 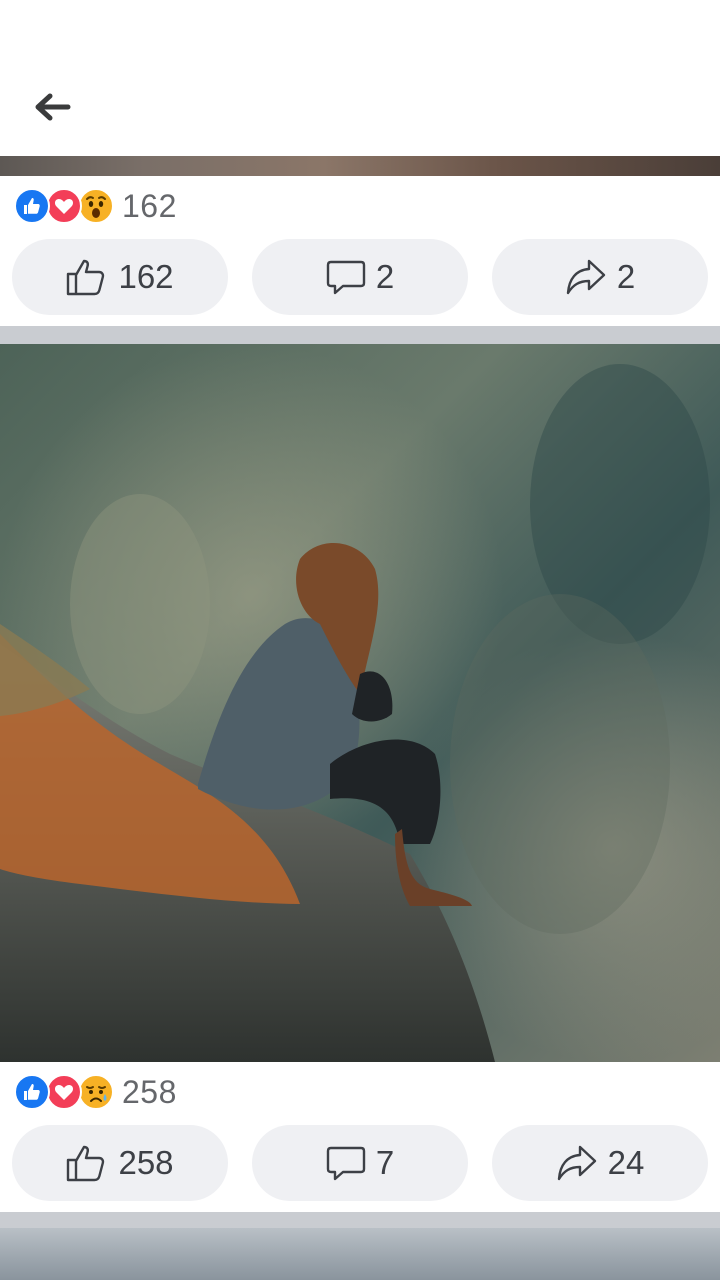 I want to click on action-bar: 162 2 2, so click(x=360, y=277).